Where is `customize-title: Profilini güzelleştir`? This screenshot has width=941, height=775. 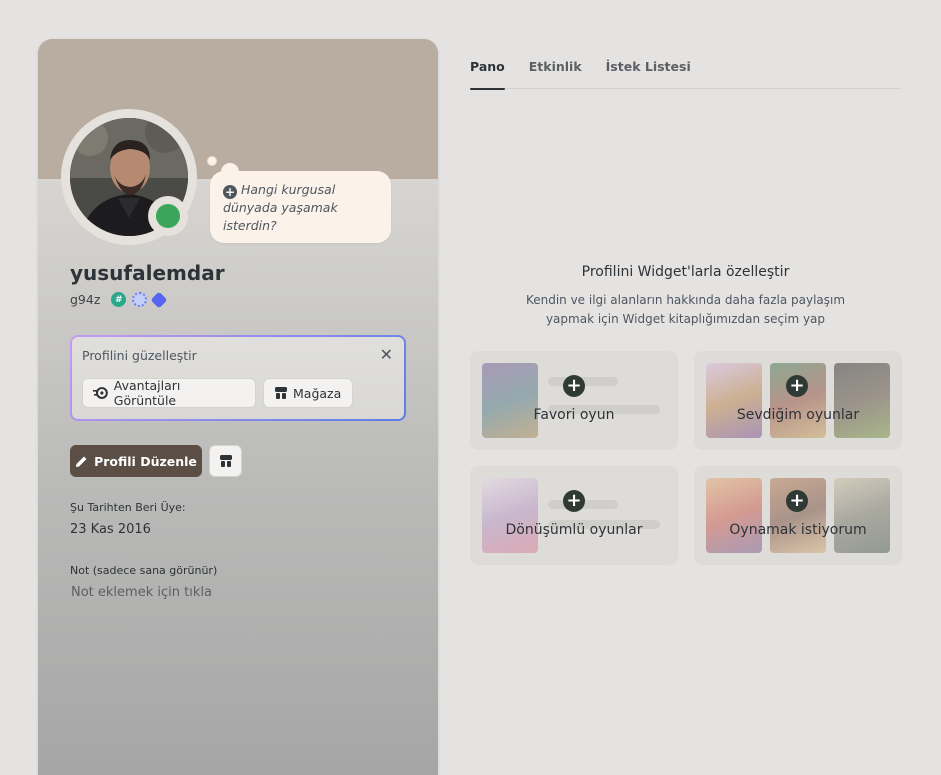 customize-title: Profilini güzelleştir is located at coordinates (139, 355).